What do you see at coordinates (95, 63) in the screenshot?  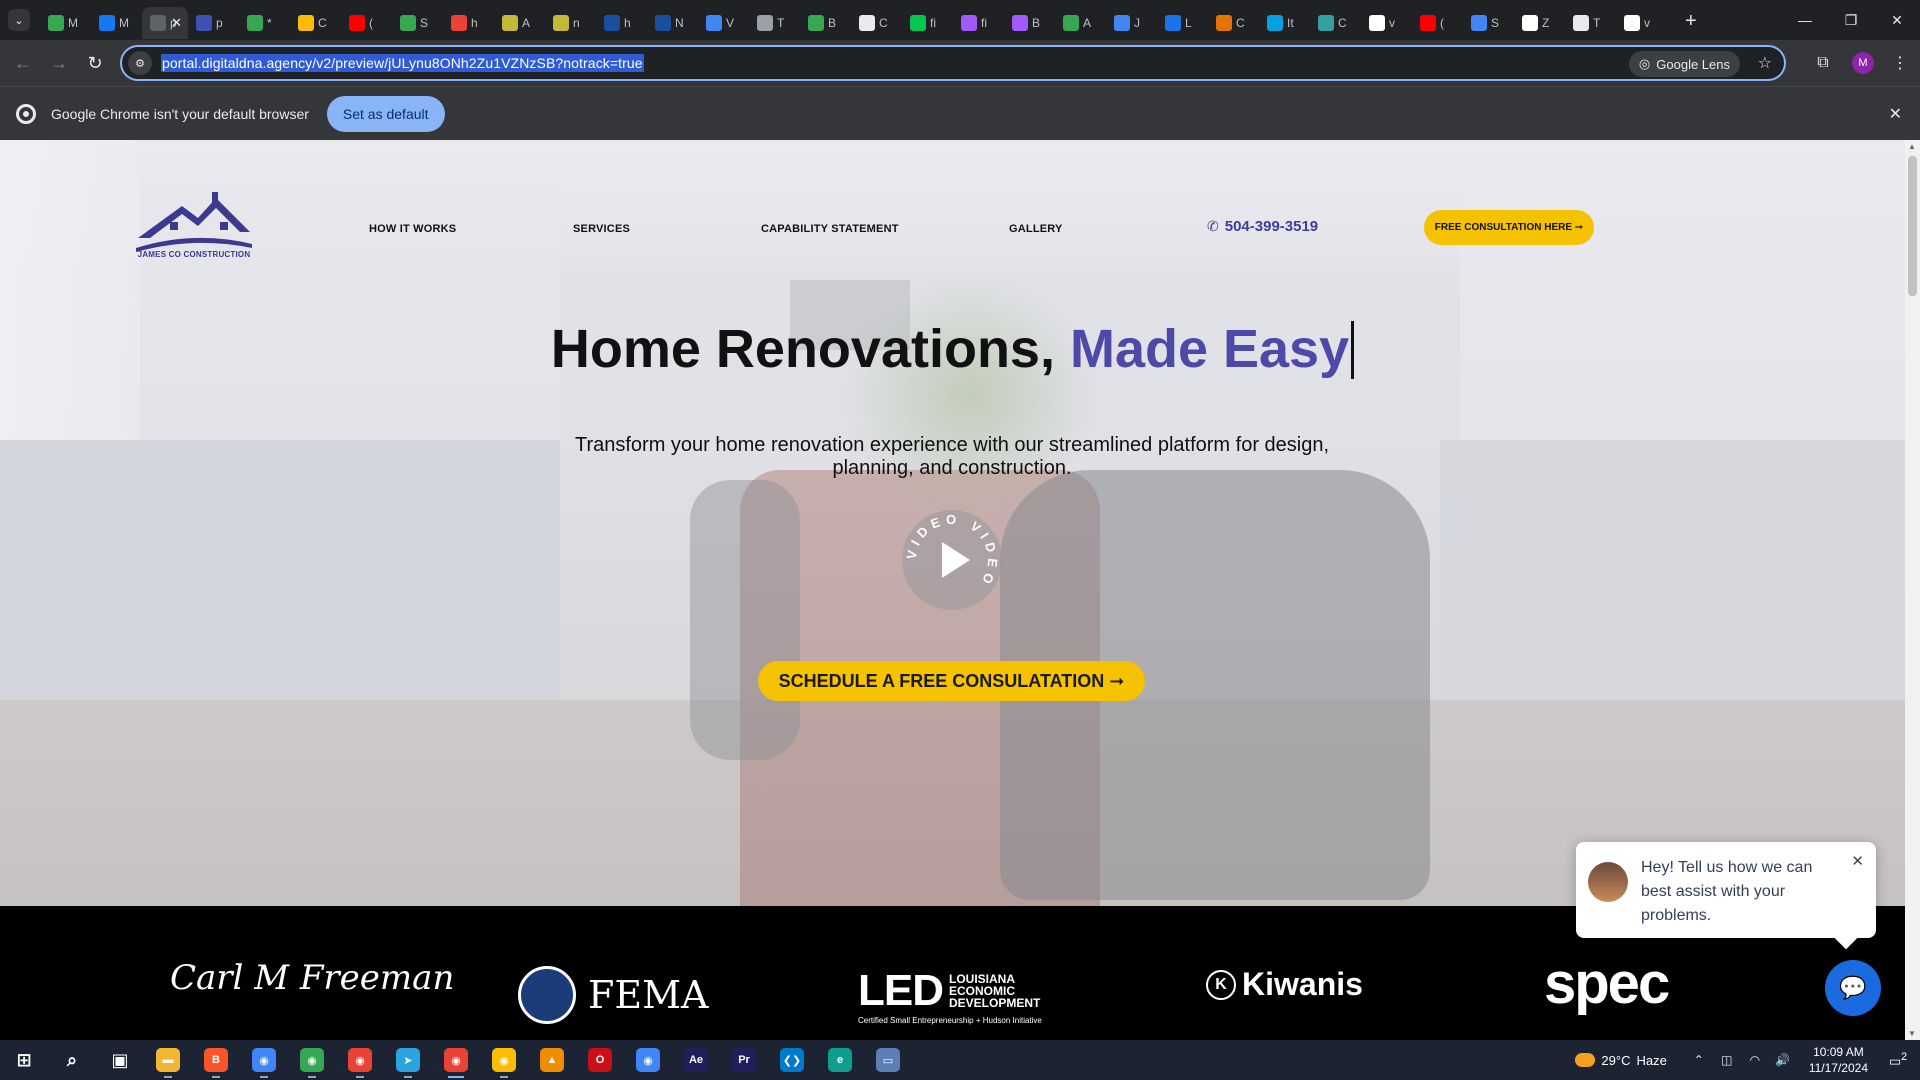 I see `reload-button: ↻` at bounding box center [95, 63].